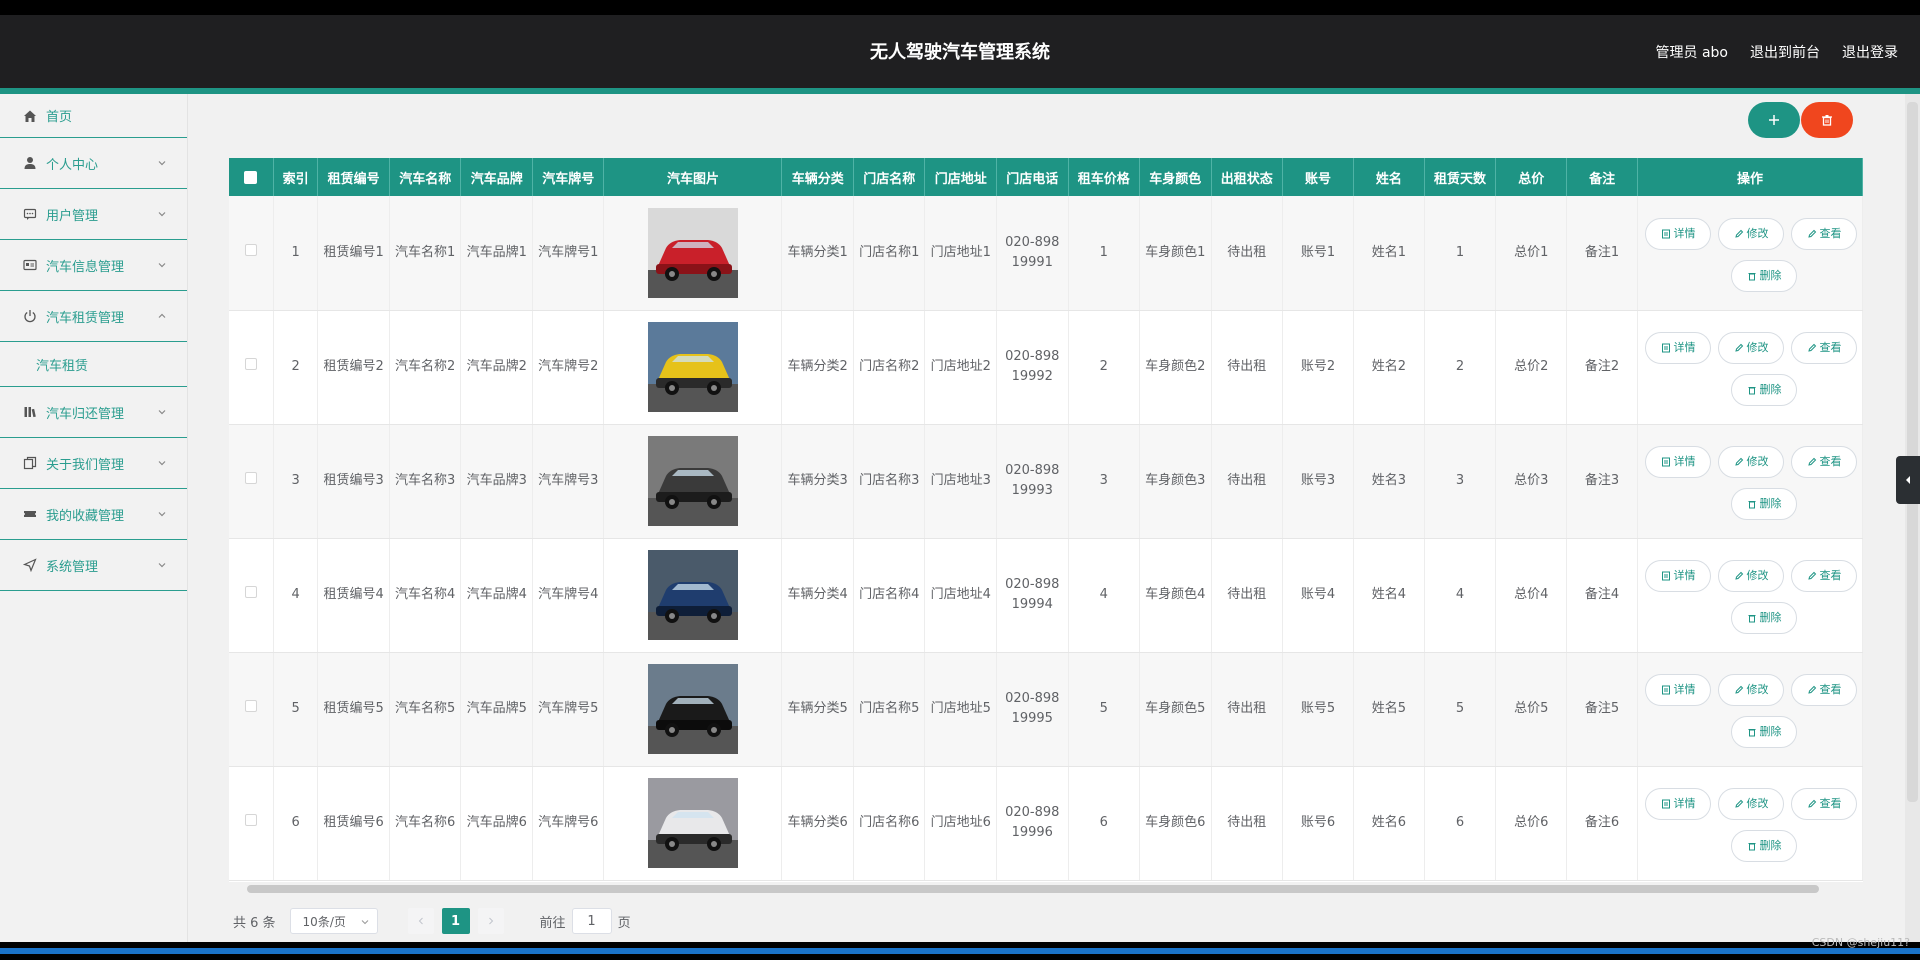 The width and height of the screenshot is (1920, 960). I want to click on add-button, so click(1774, 120).